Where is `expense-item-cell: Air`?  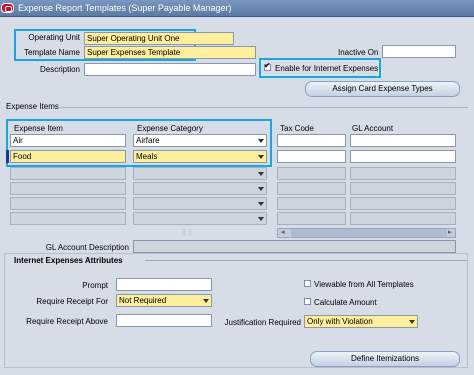 expense-item-cell: Air is located at coordinates (68, 140).